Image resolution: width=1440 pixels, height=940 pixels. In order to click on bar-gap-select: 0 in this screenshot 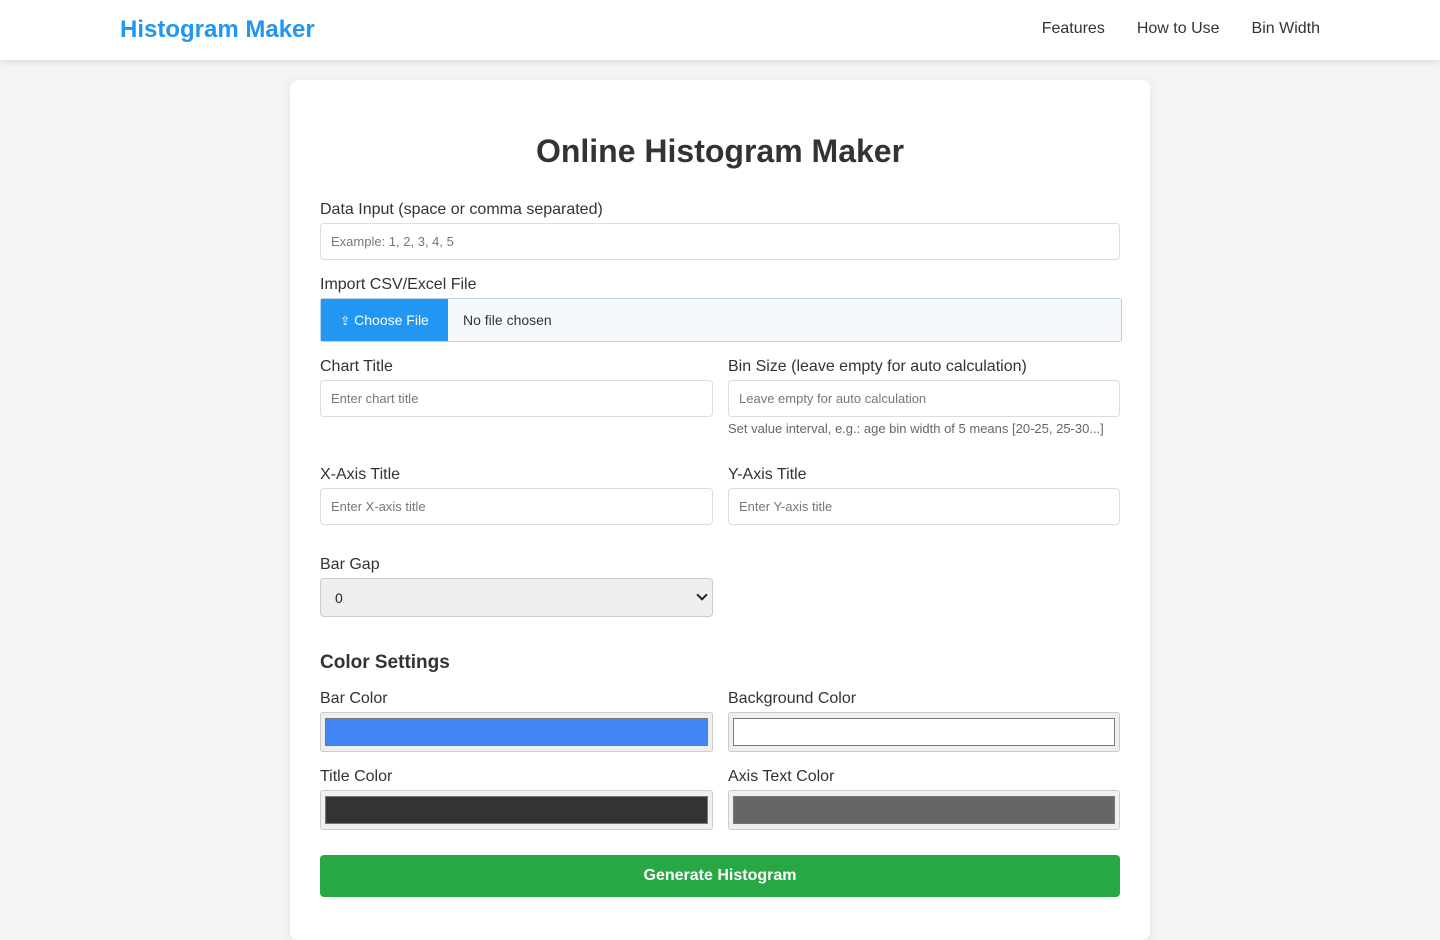, I will do `click(516, 597)`.